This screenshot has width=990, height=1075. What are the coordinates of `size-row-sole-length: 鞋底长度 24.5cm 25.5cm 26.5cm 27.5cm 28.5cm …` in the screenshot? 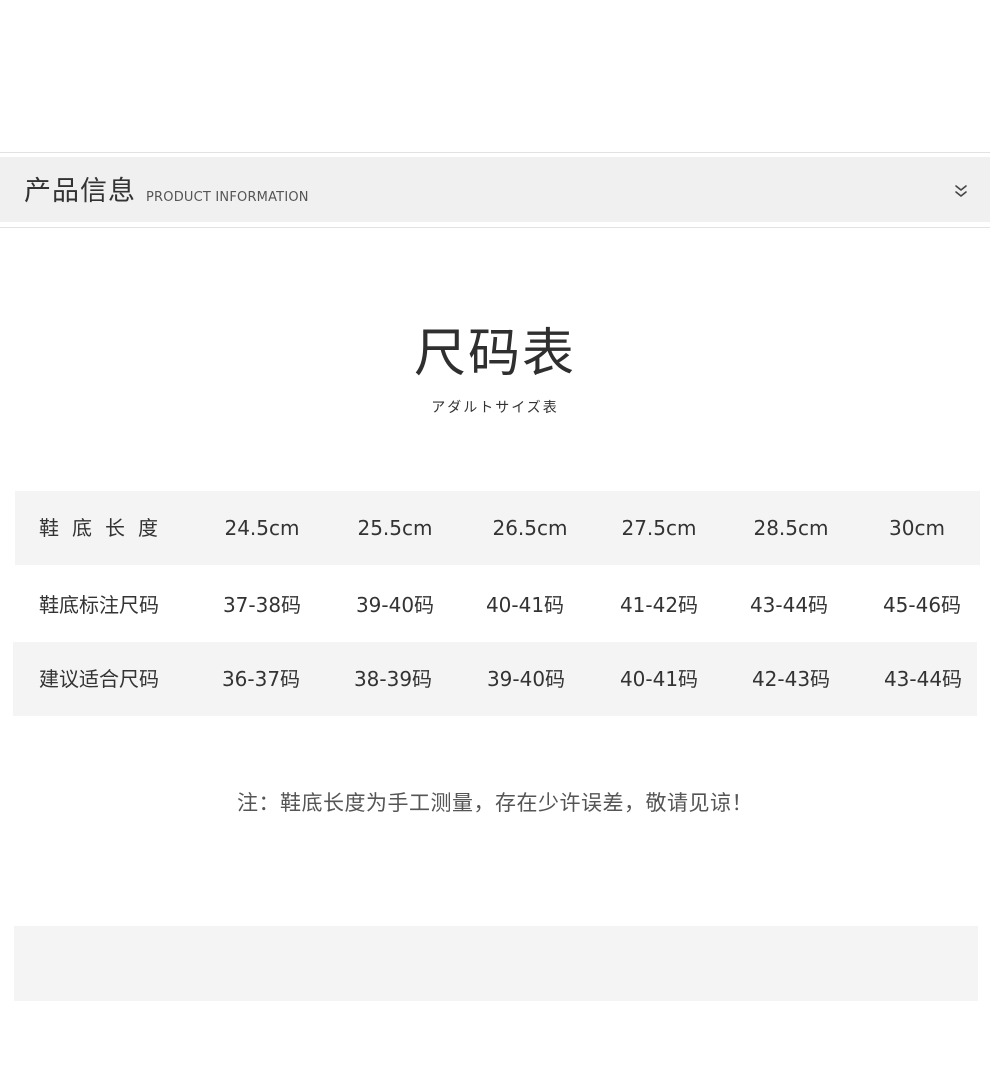 It's located at (495, 528).